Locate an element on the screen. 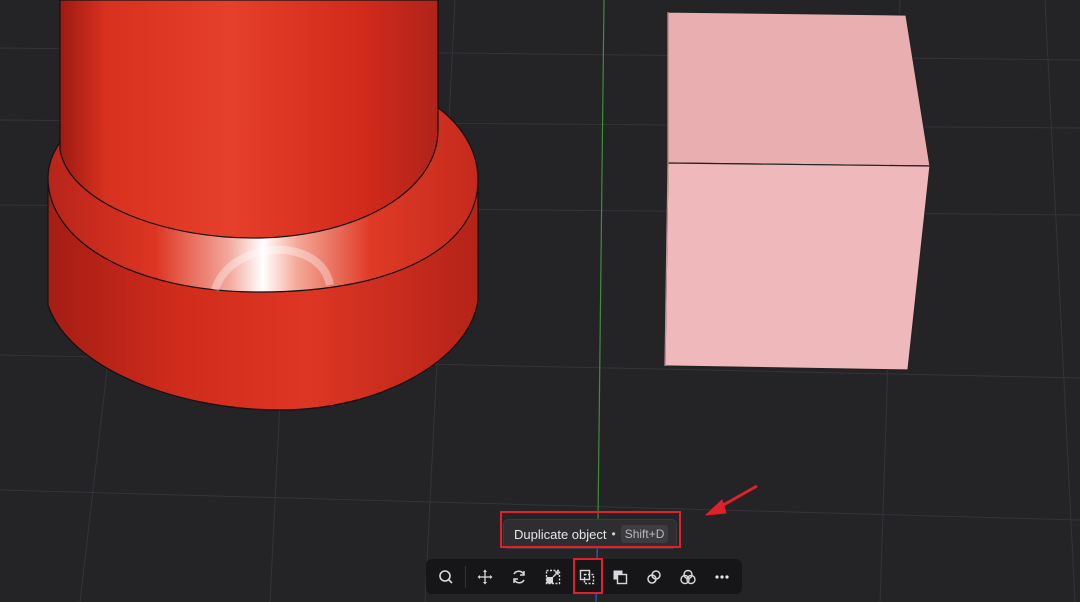 Image resolution: width=1080 pixels, height=602 pixels. search-icon is located at coordinates (446, 576).